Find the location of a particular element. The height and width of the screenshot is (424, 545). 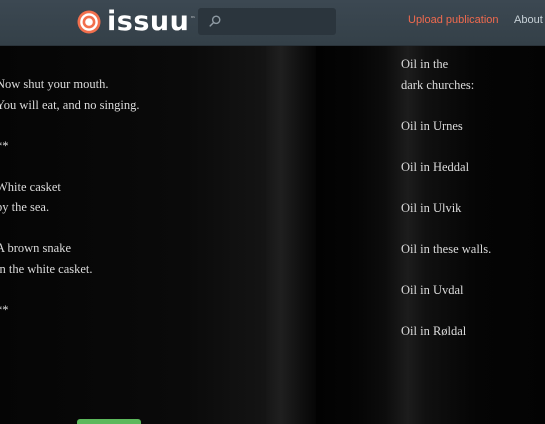

poem-line: Oil in Ulvik is located at coordinates (431, 207).